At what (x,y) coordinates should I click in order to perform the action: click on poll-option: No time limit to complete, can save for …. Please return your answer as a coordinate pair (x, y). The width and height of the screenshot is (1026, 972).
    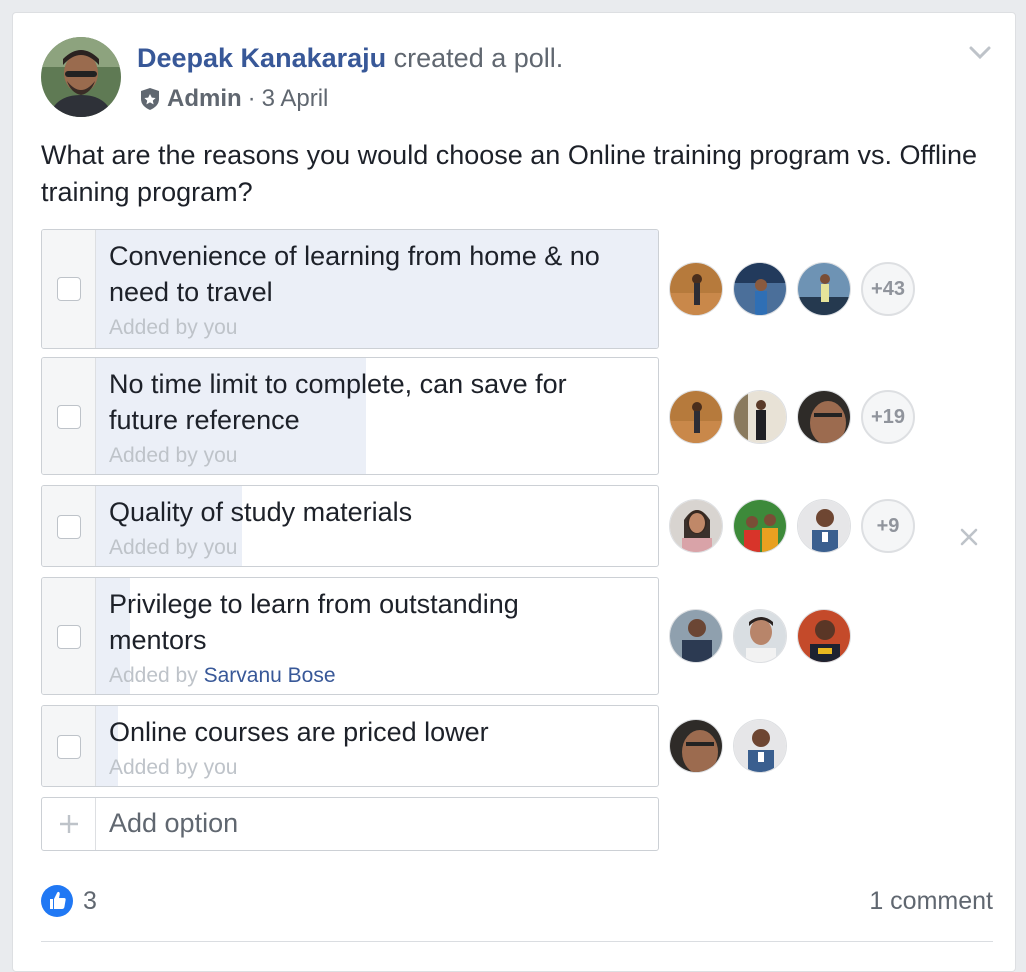
    Looking at the image, I should click on (350, 416).